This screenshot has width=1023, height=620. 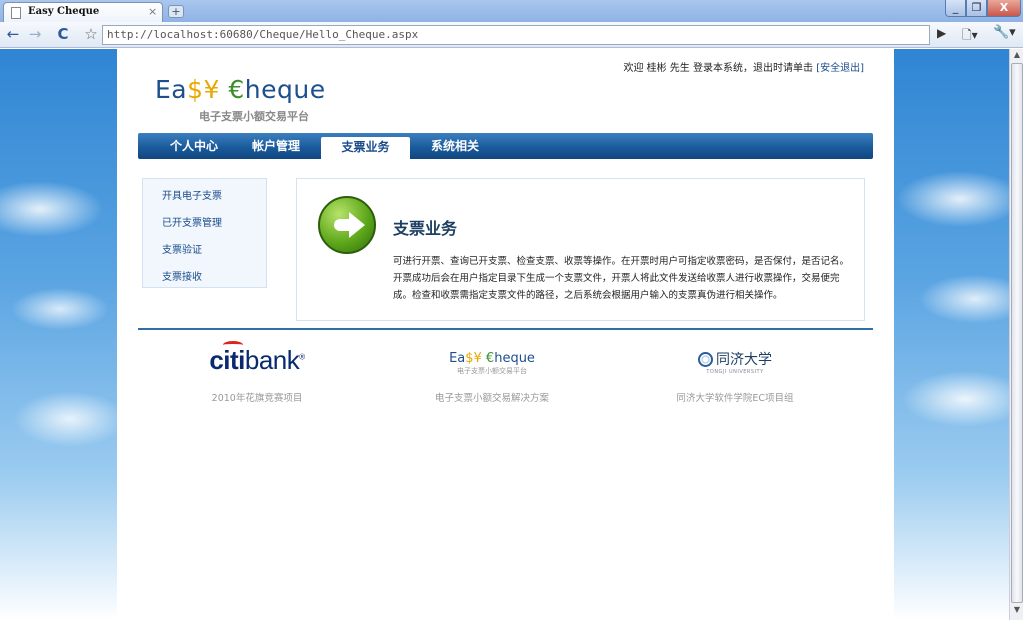 I want to click on sidebar-item-issued-cheques: 已开支票管理, so click(x=192, y=221).